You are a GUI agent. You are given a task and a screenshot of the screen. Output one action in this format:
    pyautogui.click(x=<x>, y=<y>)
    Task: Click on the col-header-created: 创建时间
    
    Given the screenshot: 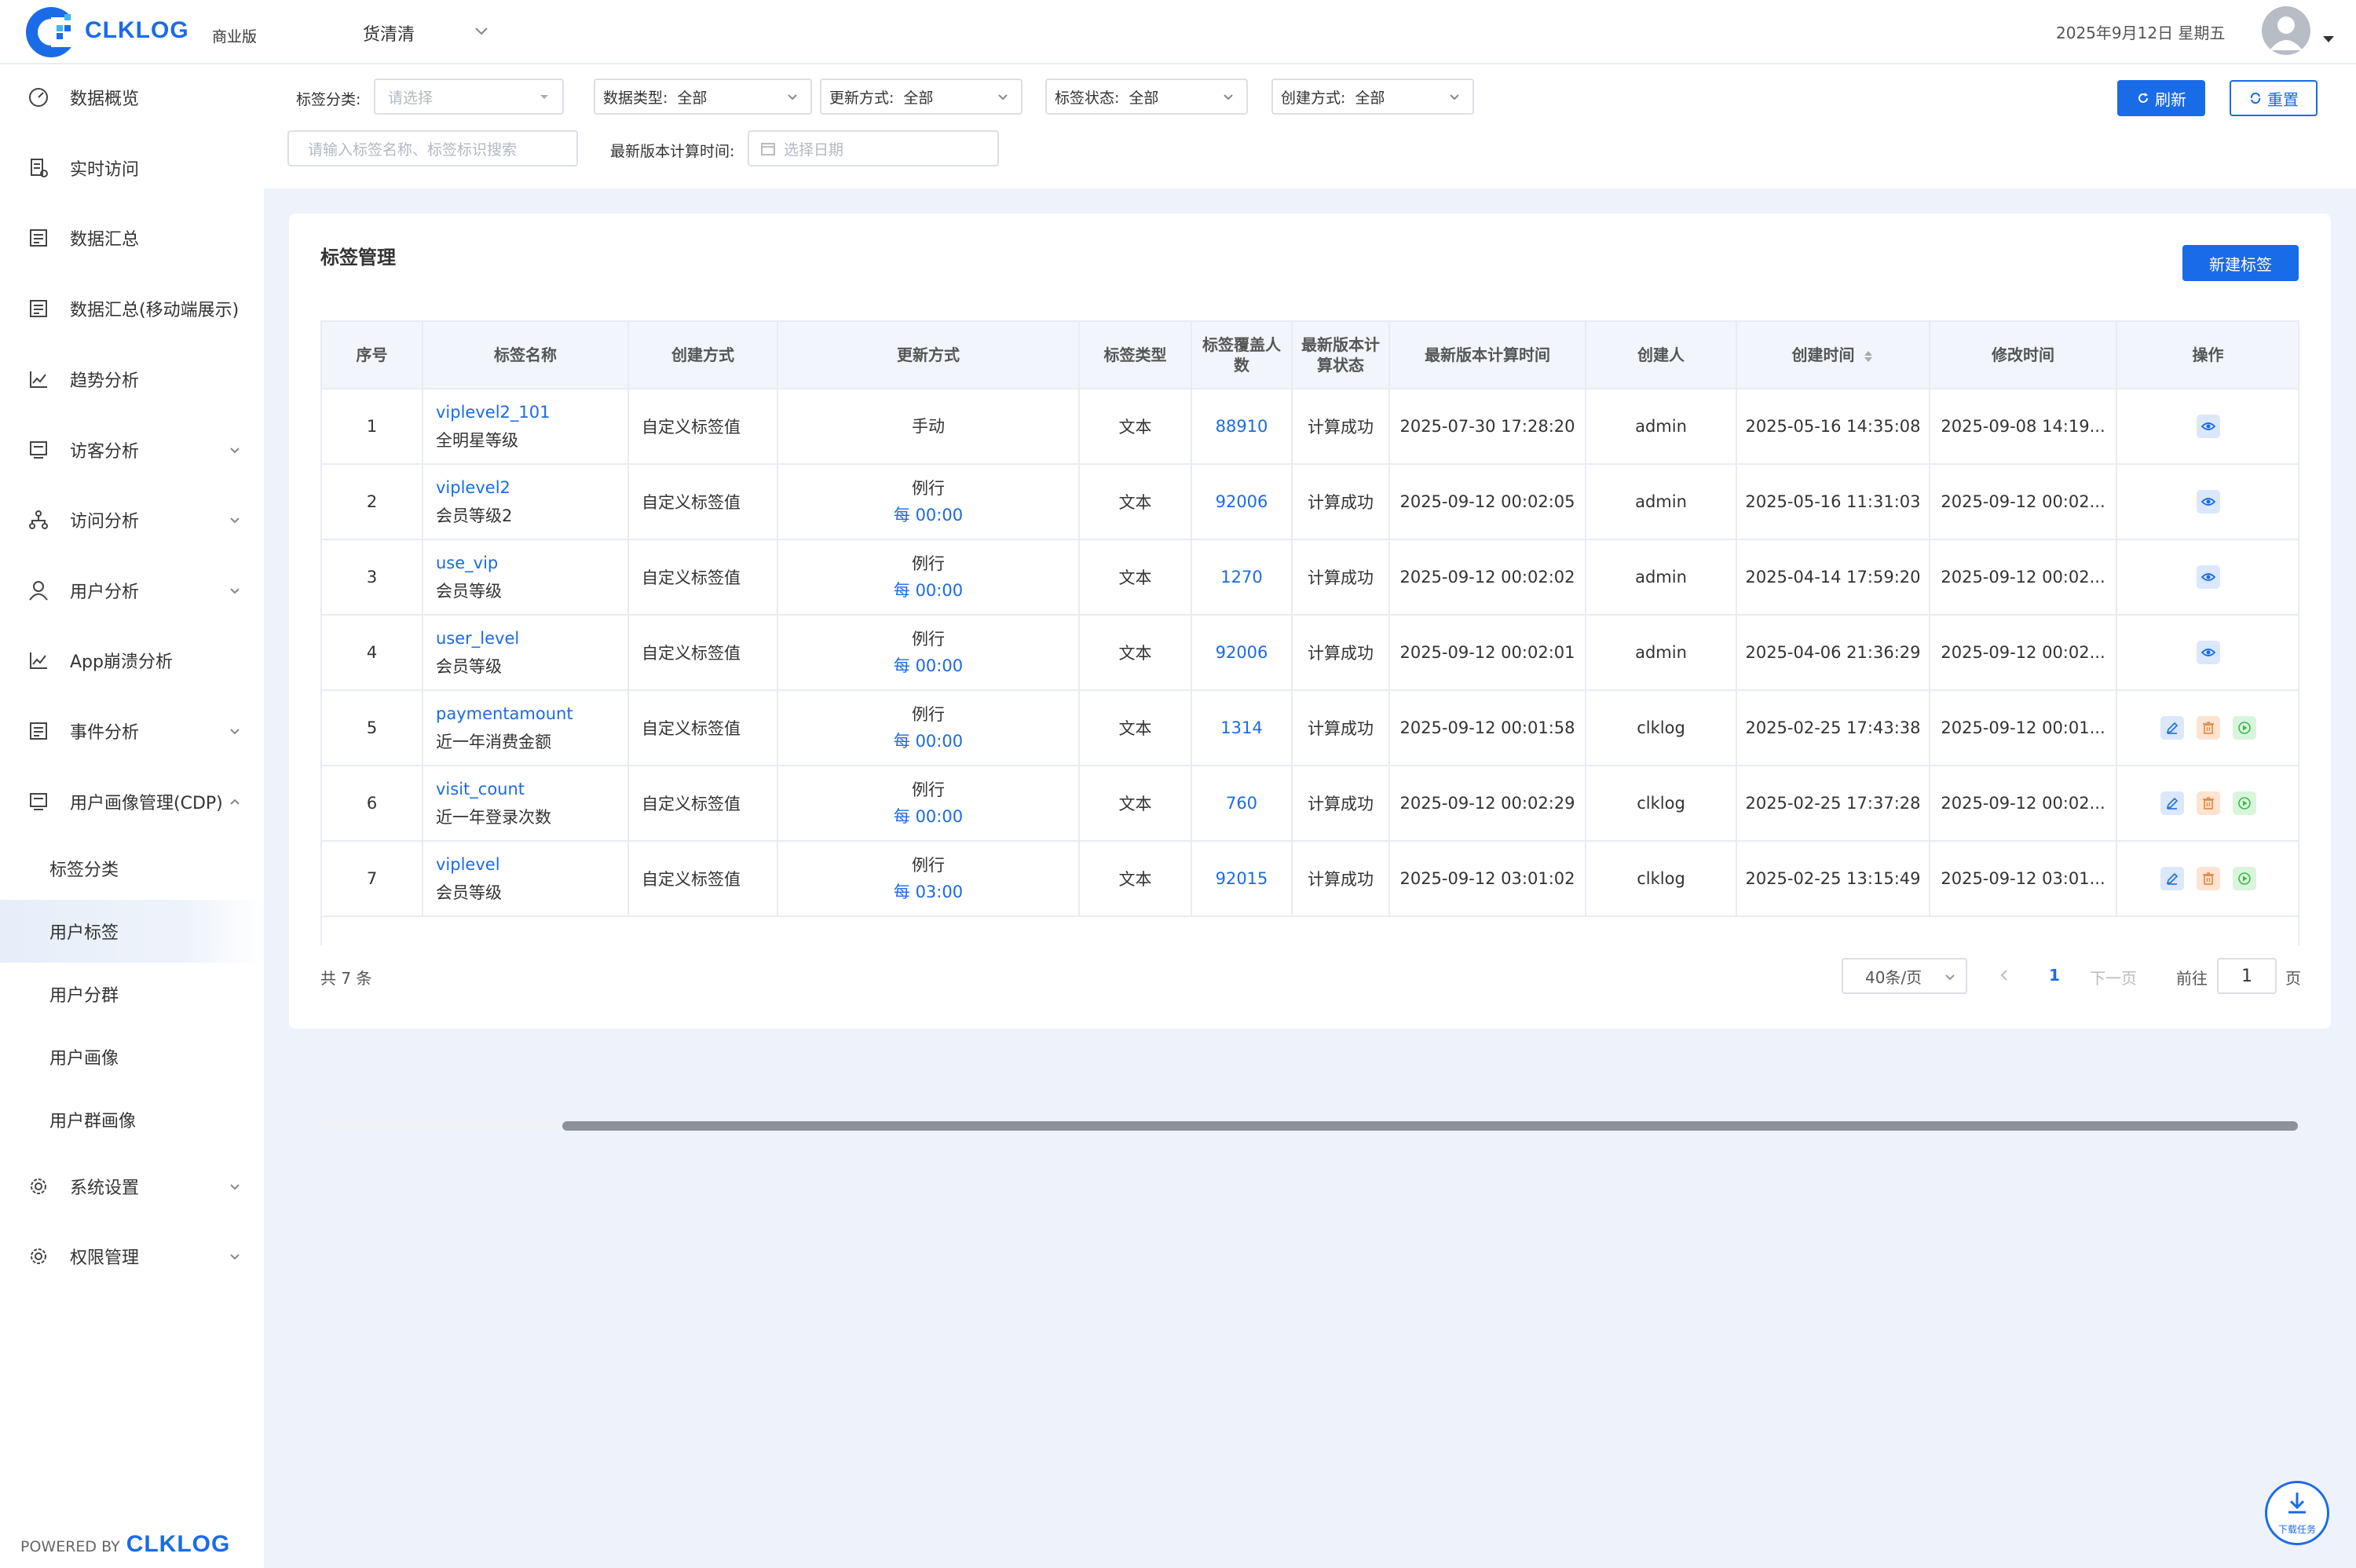 What is the action you would take?
    pyautogui.click(x=1833, y=355)
    